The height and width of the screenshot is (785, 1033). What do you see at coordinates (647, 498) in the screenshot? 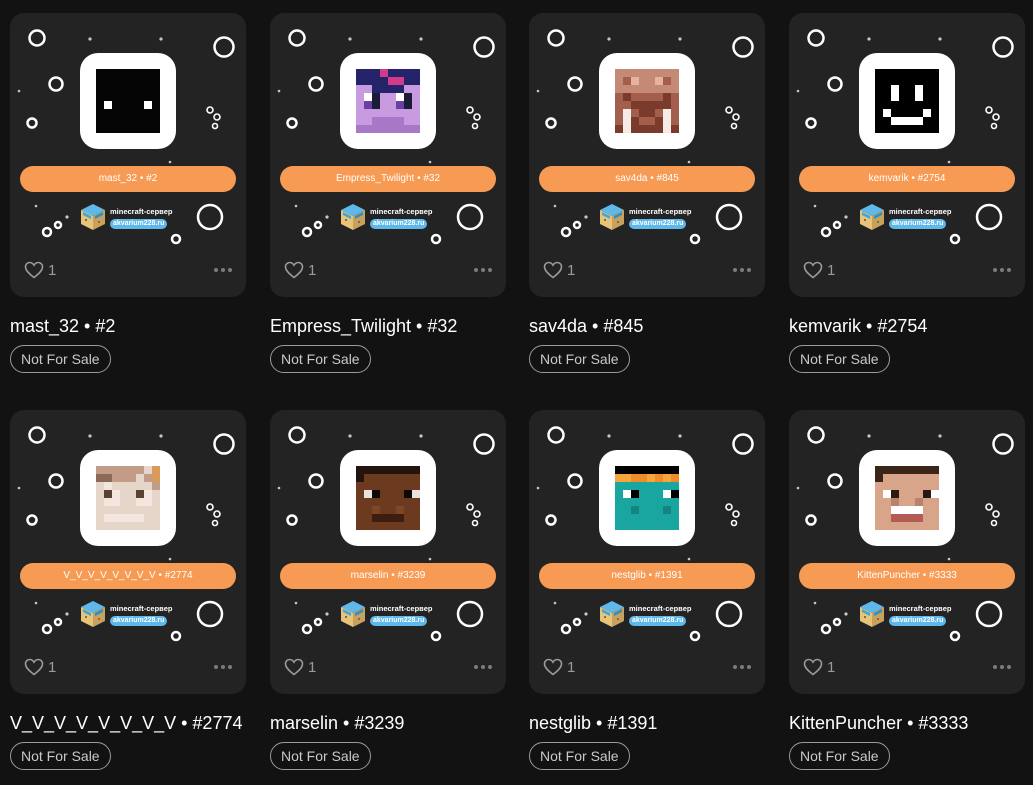
I see `platypus-skin` at bounding box center [647, 498].